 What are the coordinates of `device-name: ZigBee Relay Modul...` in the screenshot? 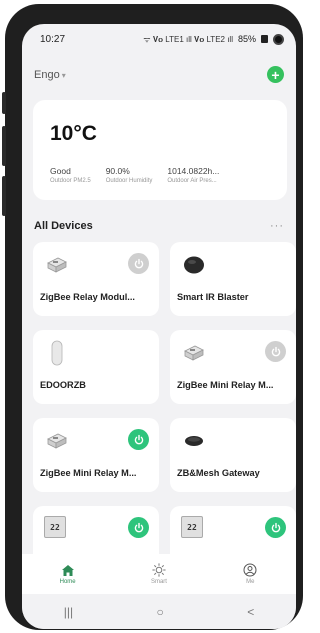 It's located at (87, 297).